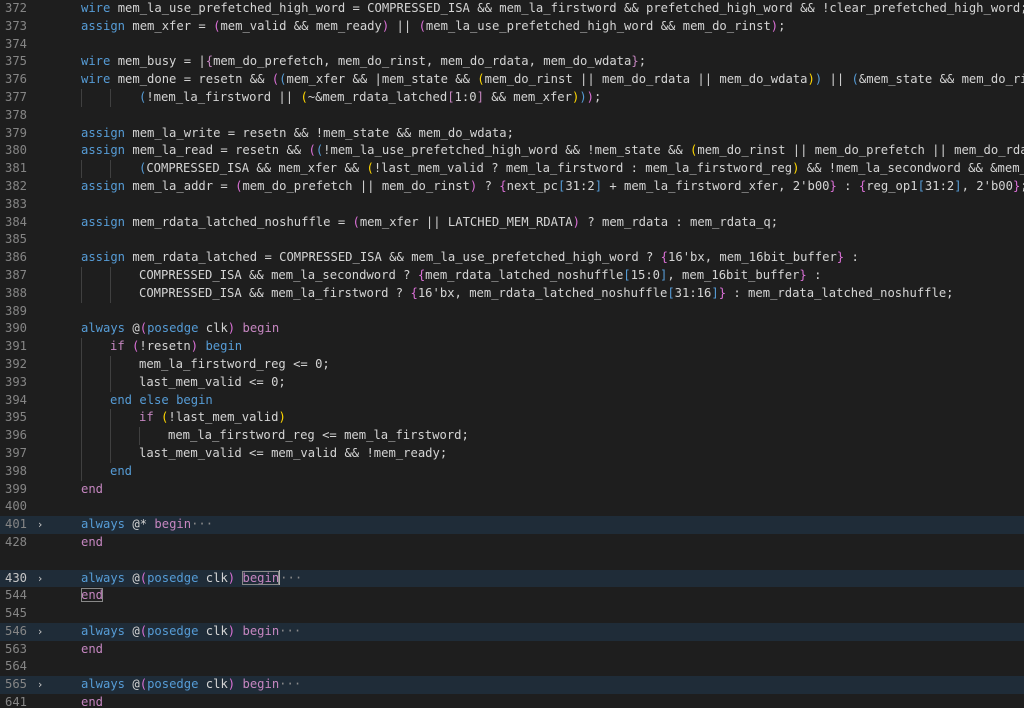 This screenshot has height=708, width=1024. I want to click on line-number: 398, so click(15, 470).